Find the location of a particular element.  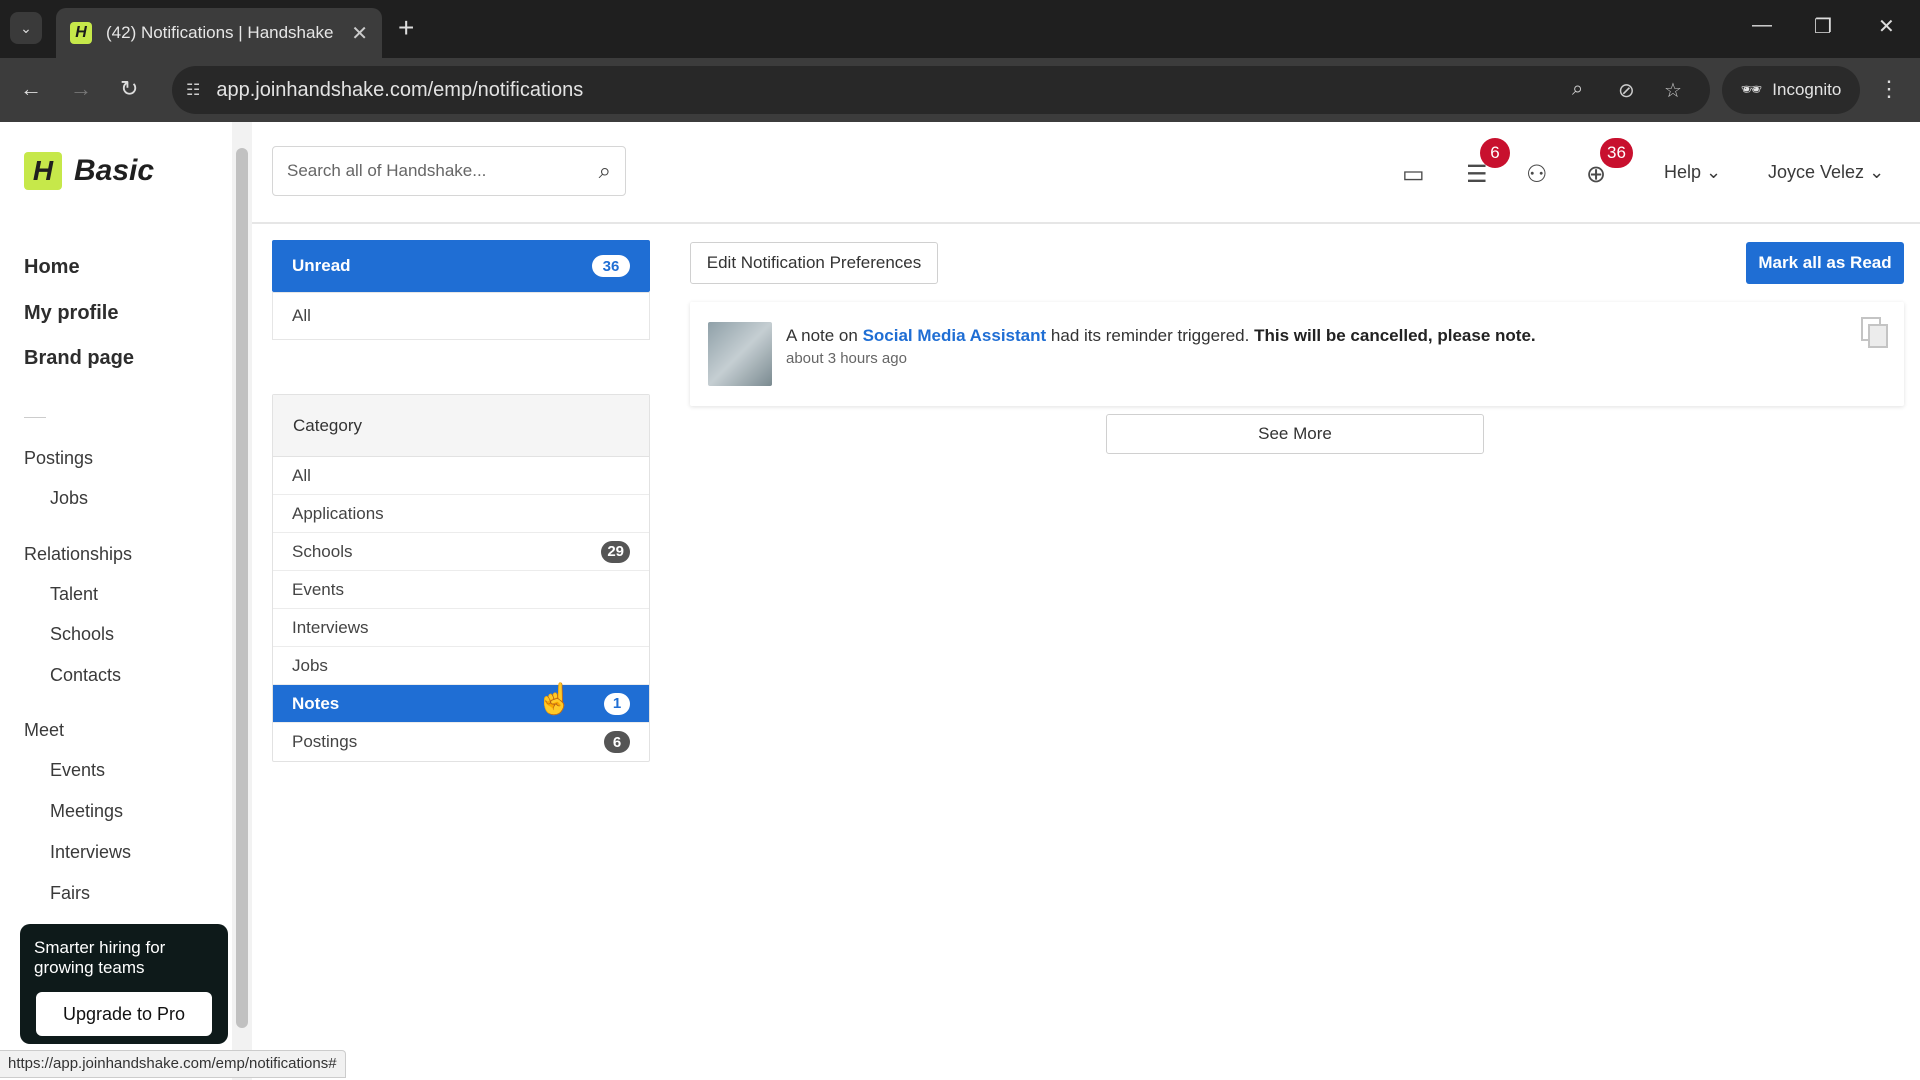

handshake-logo-icon: H is located at coordinates (43, 171).